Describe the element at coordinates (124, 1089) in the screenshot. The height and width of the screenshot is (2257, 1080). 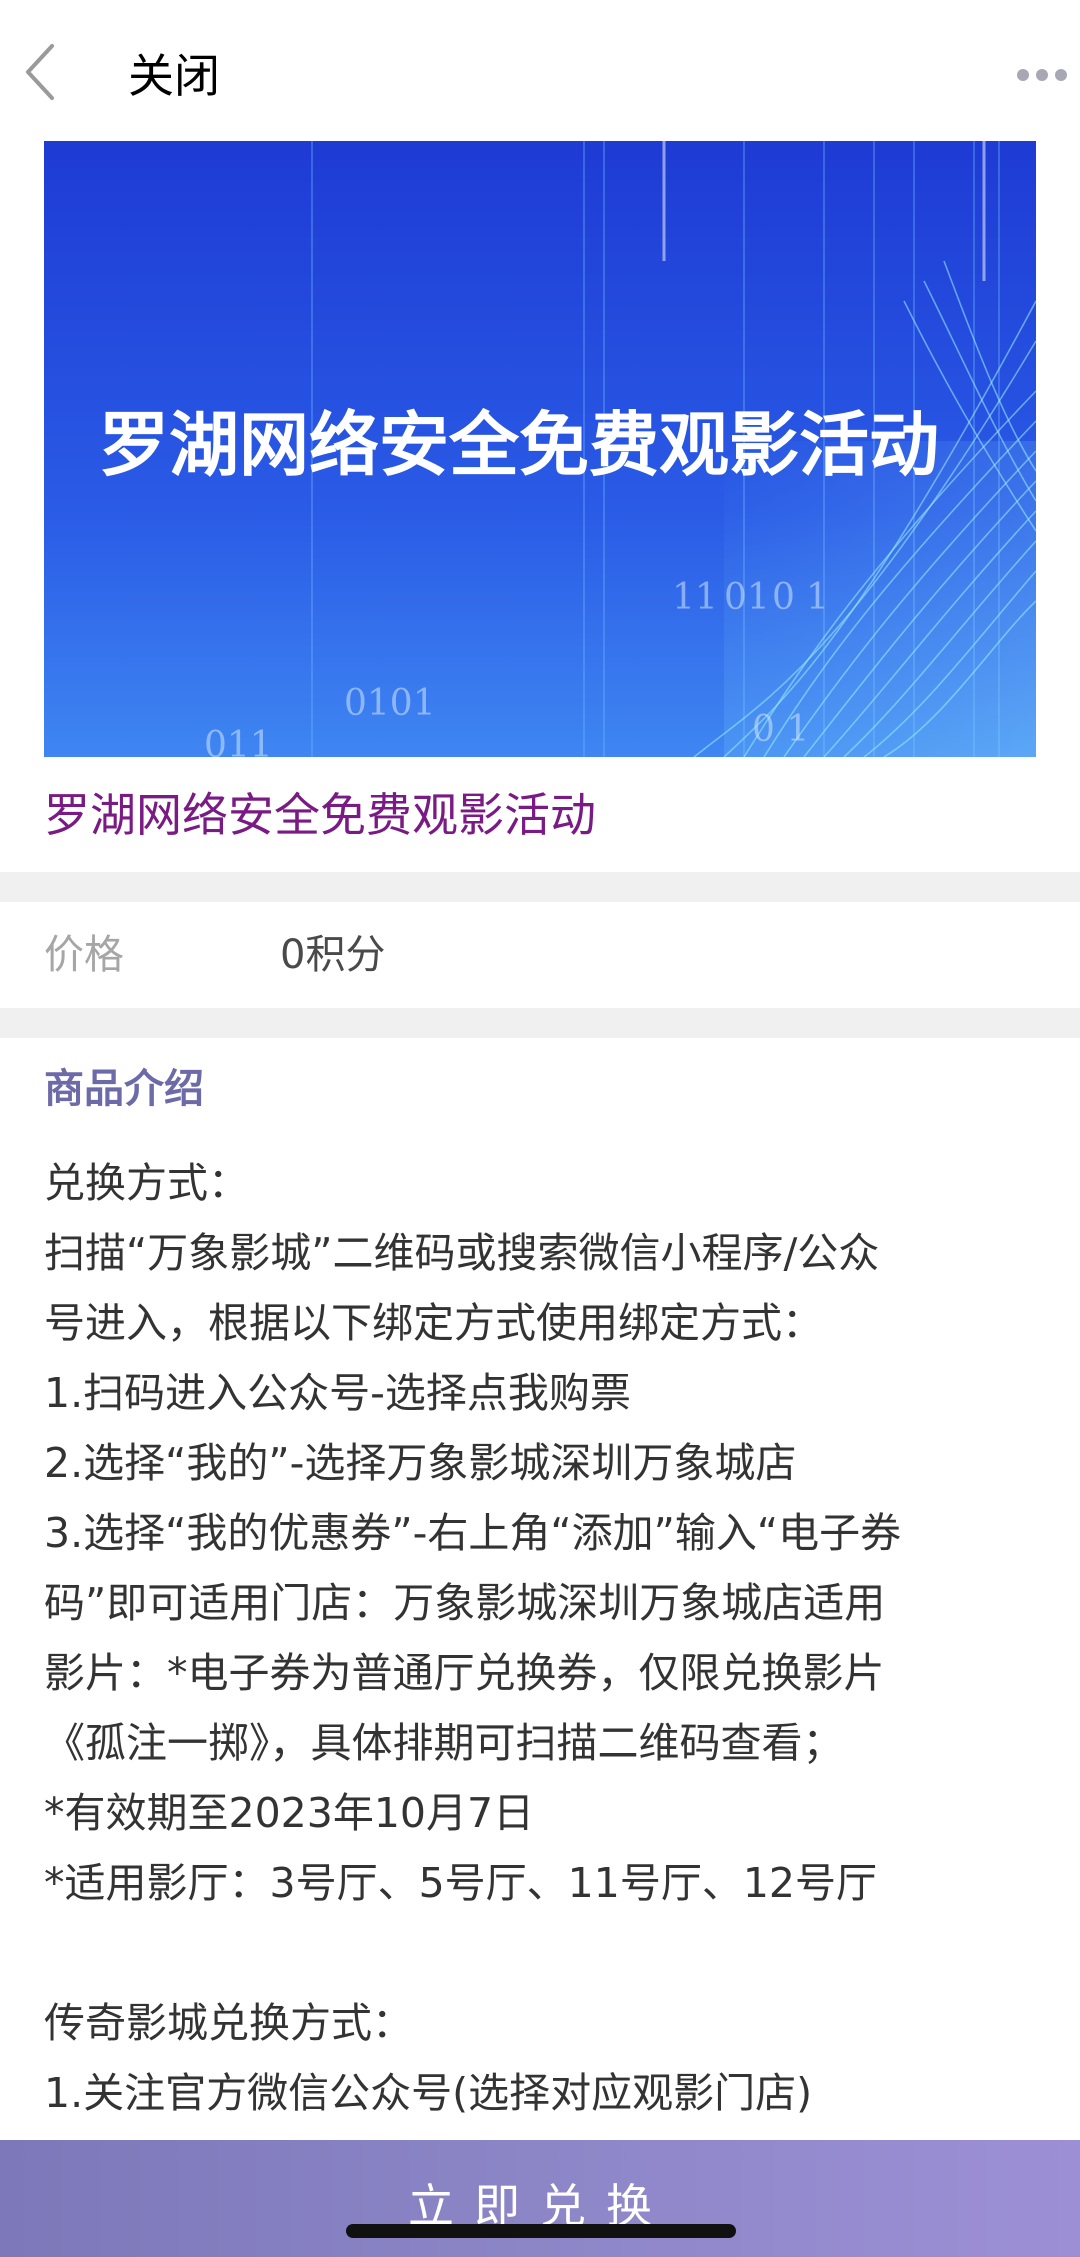
I see `intro-section-title: 商品介绍` at that location.